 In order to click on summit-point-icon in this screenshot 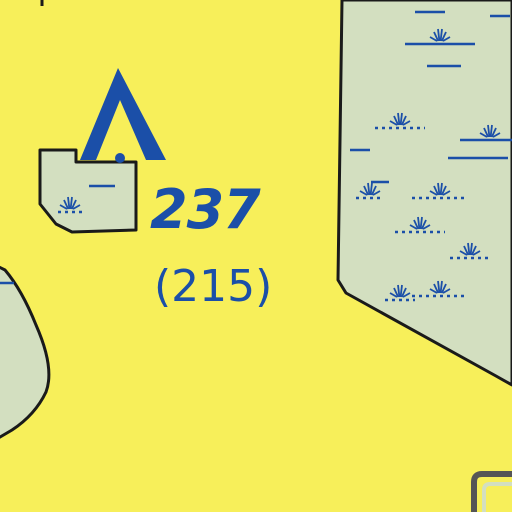, I will do `click(120, 158)`.